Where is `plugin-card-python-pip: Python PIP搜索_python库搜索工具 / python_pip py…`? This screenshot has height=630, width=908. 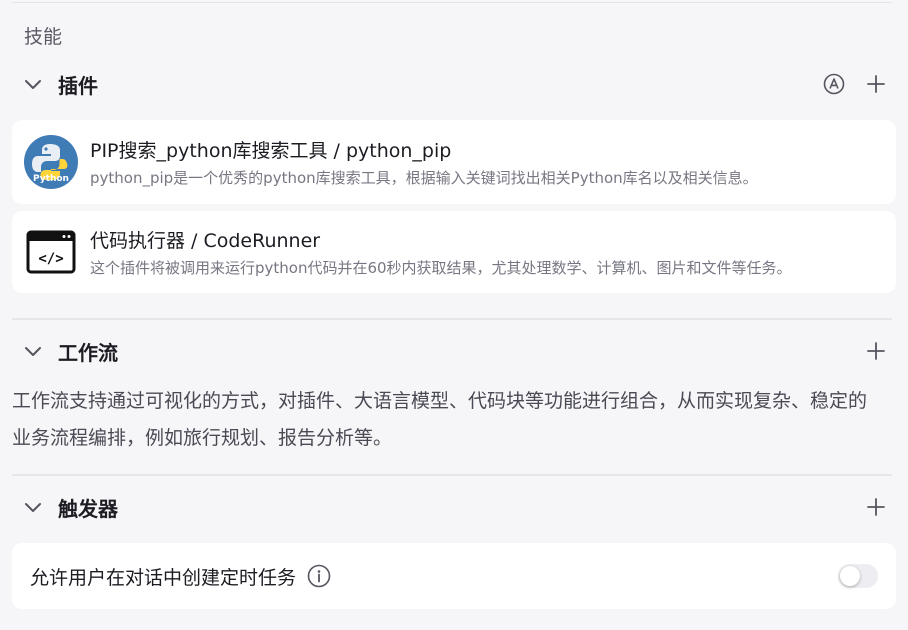 plugin-card-python-pip: Python PIP搜索_python库搜索工具 / python_pip py… is located at coordinates (454, 162).